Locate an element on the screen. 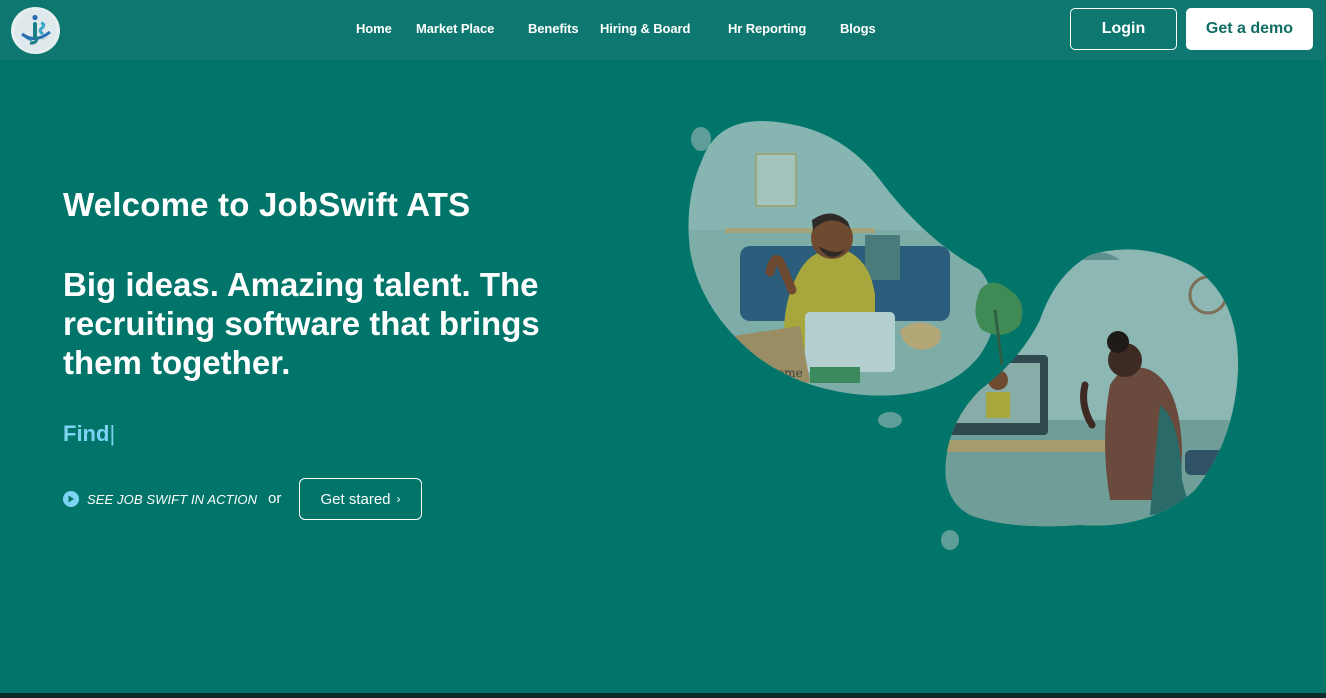  bottom-border is located at coordinates (663, 695).